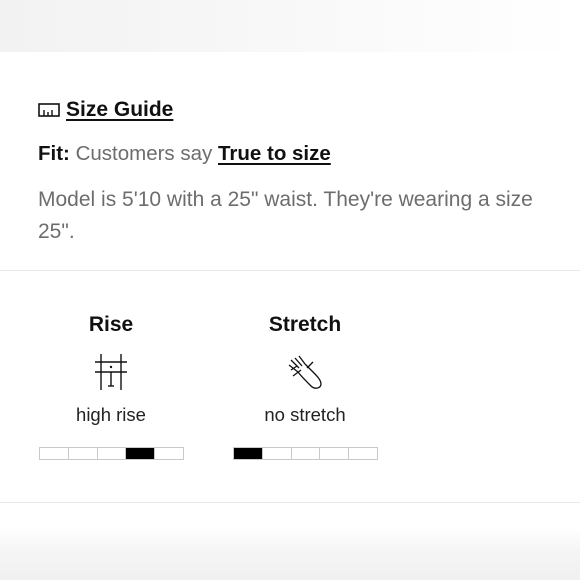 Image resolution: width=580 pixels, height=580 pixels. Describe the element at coordinates (111, 414) in the screenshot. I see `rise-value: high rise` at that location.